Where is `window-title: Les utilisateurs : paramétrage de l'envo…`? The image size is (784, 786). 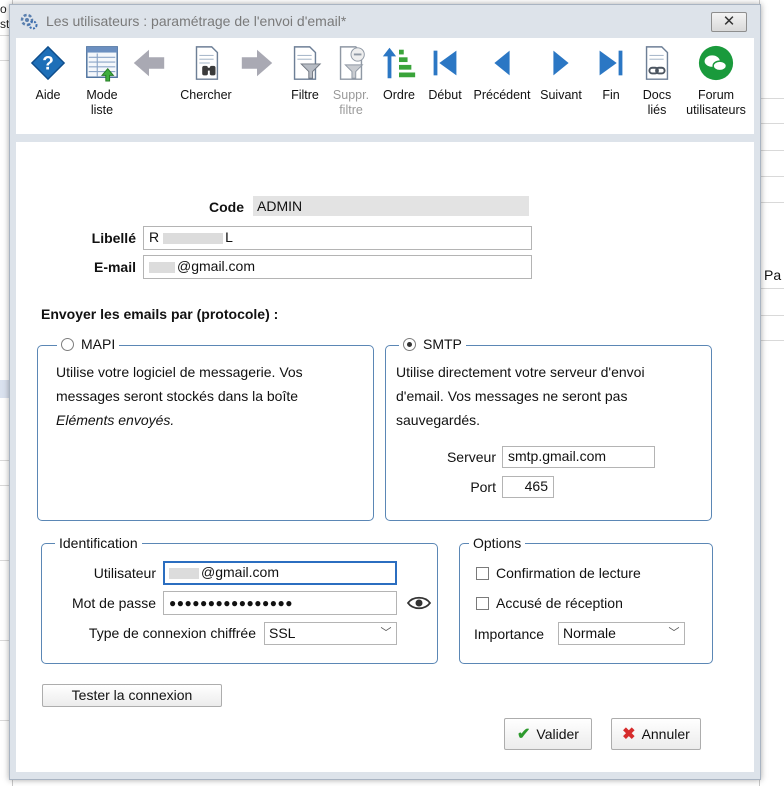 window-title: Les utilisateurs : paramétrage de l'envo… is located at coordinates (196, 21).